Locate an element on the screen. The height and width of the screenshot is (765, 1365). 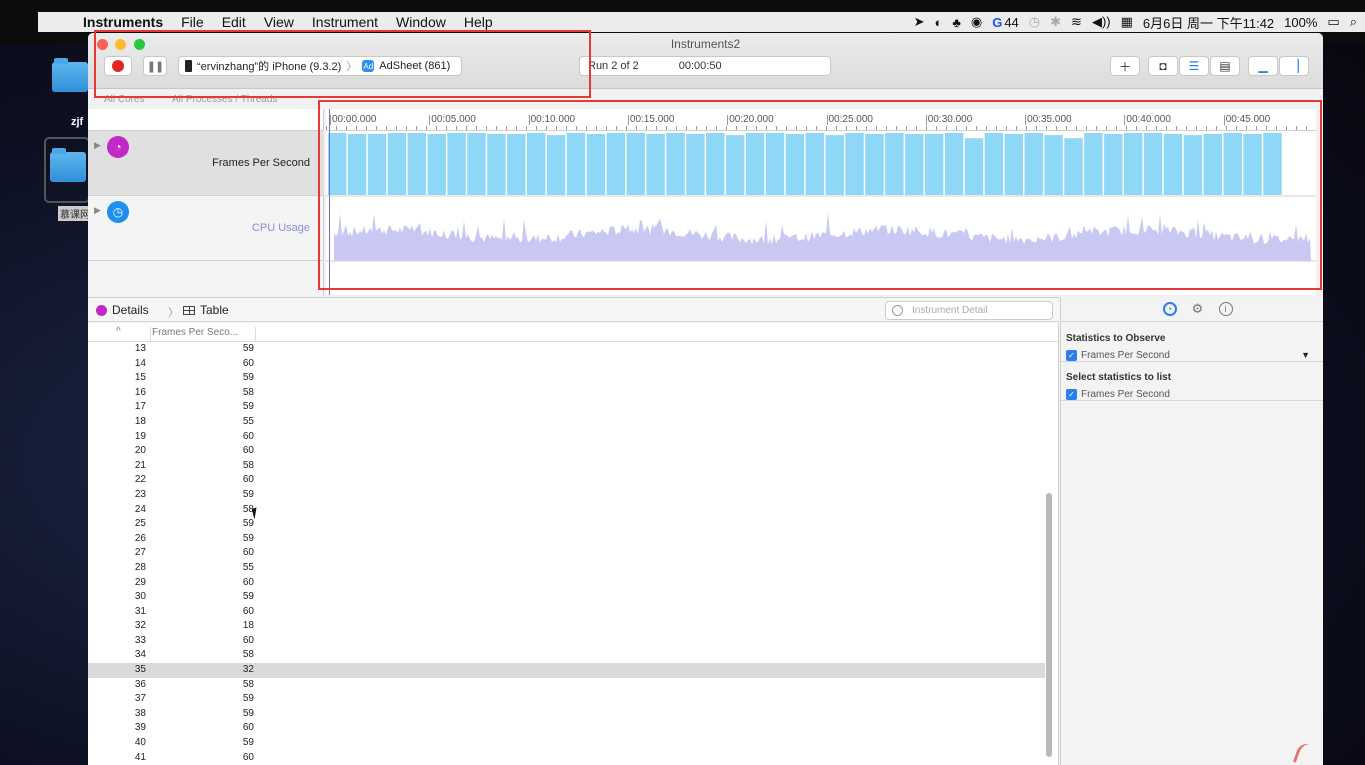
record-icon: ◉ is located at coordinates (976, 22).